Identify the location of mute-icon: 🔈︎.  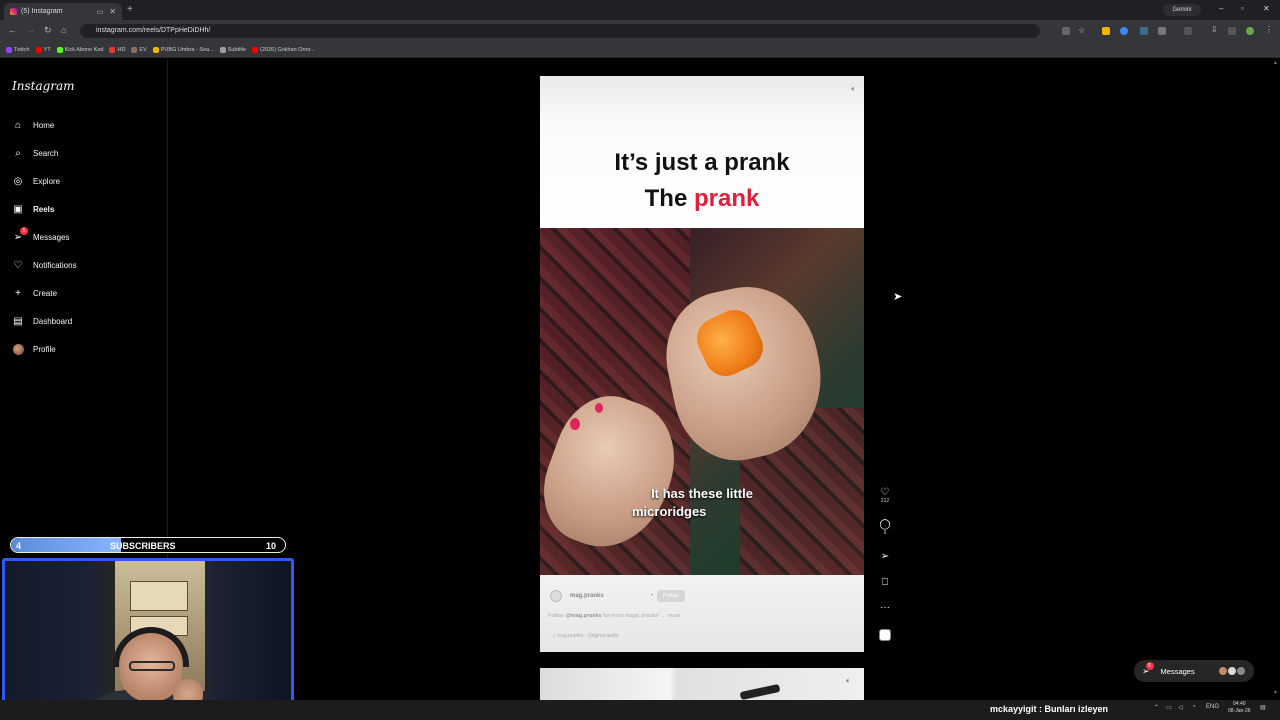
(853, 89).